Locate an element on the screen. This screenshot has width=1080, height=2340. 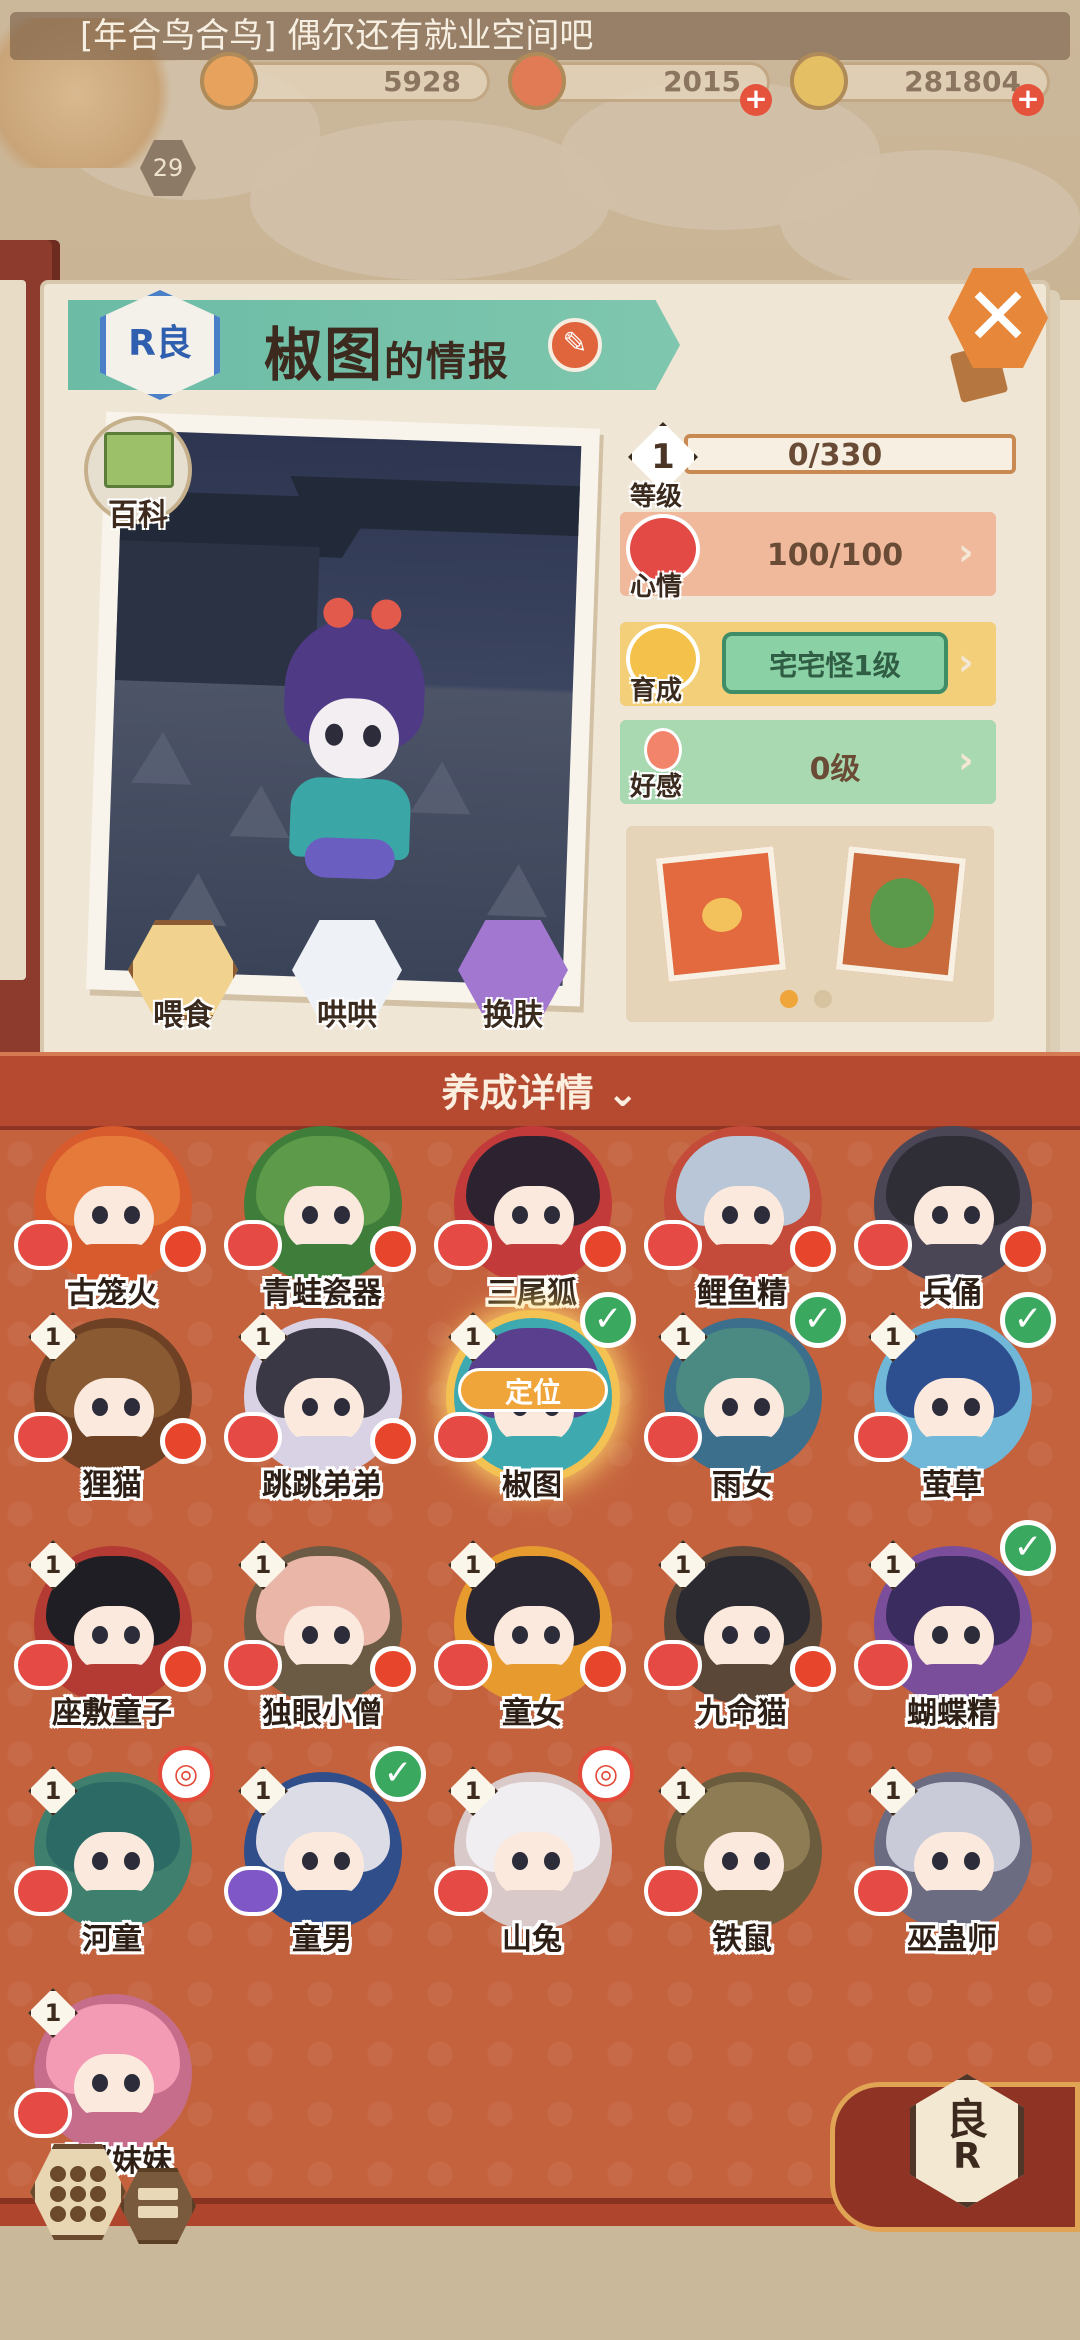
locate-tag: 定位 is located at coordinates (533, 1390).